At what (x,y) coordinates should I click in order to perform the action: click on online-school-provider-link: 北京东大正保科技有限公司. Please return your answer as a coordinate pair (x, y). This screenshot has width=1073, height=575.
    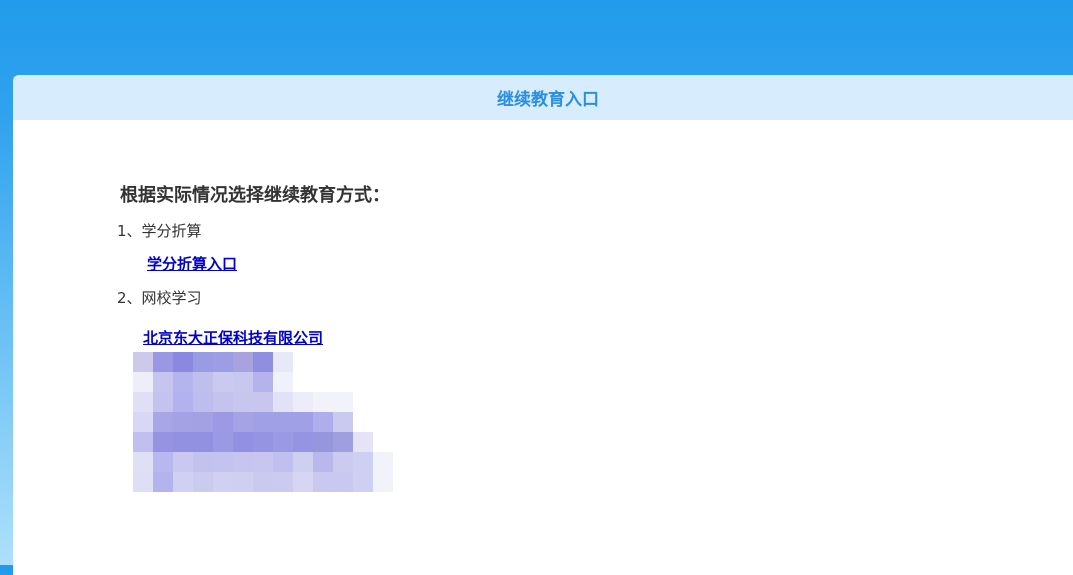
    Looking at the image, I should click on (233, 337).